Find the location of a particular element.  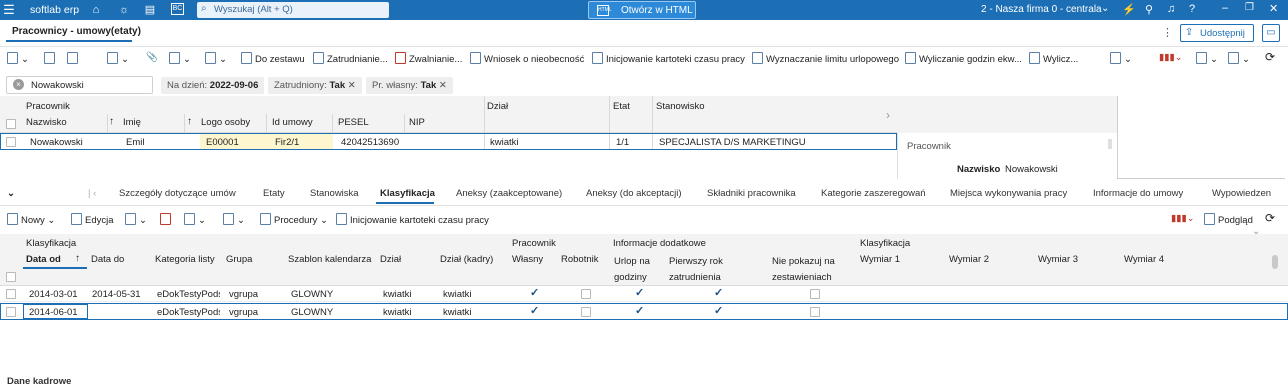

tab-wypowiedzenia: Wypowiedzen is located at coordinates (1241, 193).